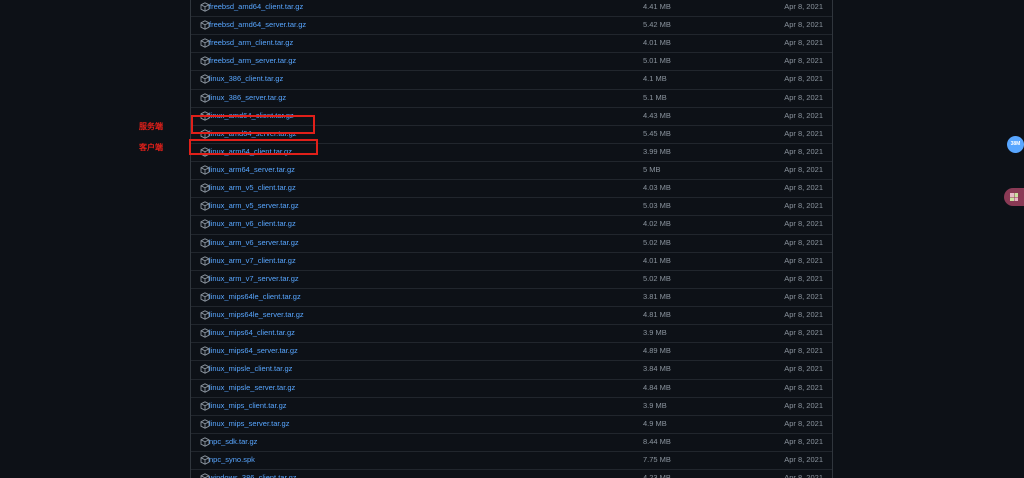 This screenshot has width=1024, height=478. Describe the element at coordinates (255, 296) in the screenshot. I see `asset-link: linux_mips64le_client.tar.gz` at that location.